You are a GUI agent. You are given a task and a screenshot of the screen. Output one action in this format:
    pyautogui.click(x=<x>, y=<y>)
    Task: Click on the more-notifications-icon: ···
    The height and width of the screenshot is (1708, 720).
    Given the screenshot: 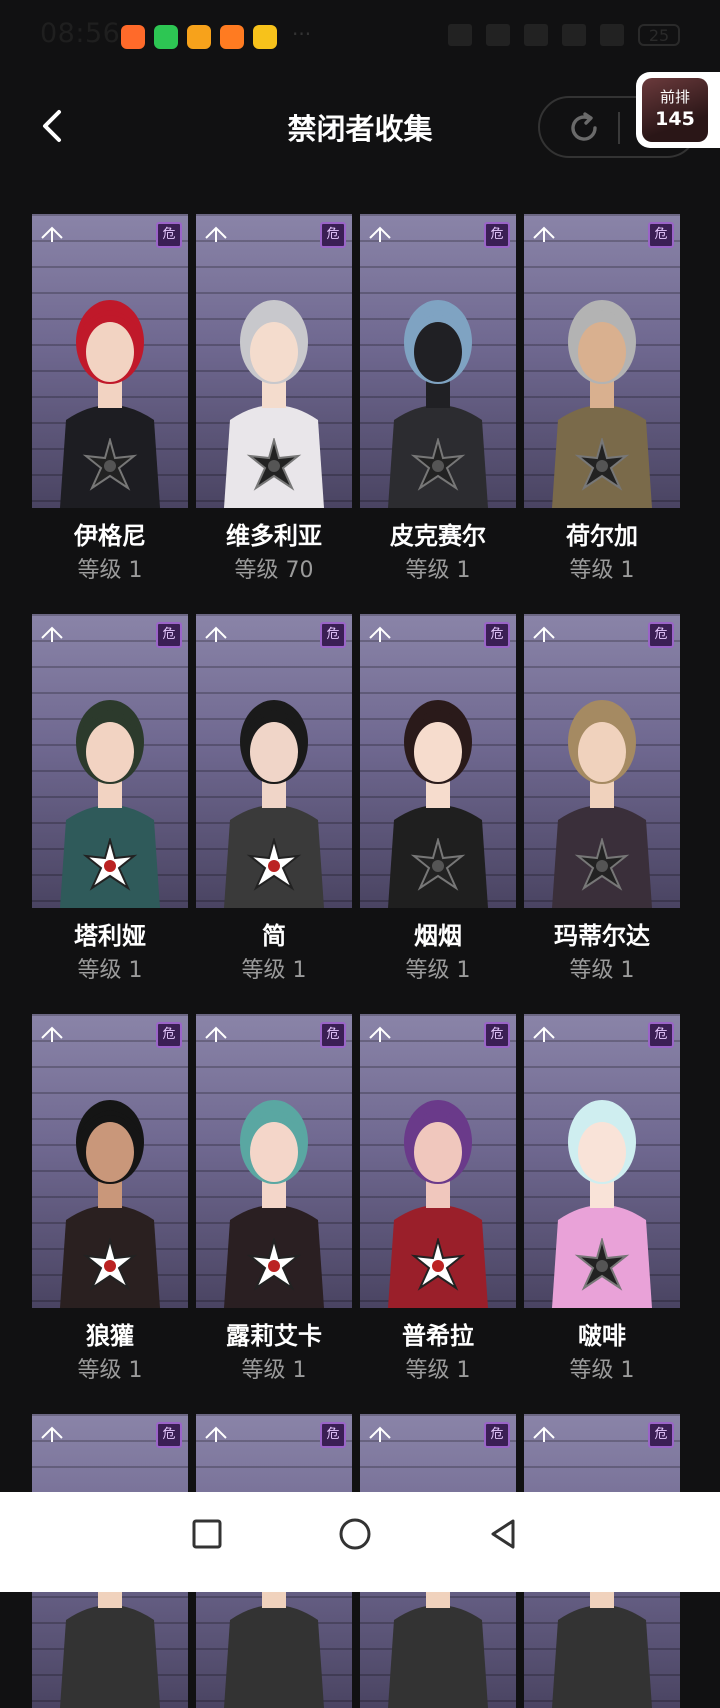 What is the action you would take?
    pyautogui.click(x=302, y=34)
    